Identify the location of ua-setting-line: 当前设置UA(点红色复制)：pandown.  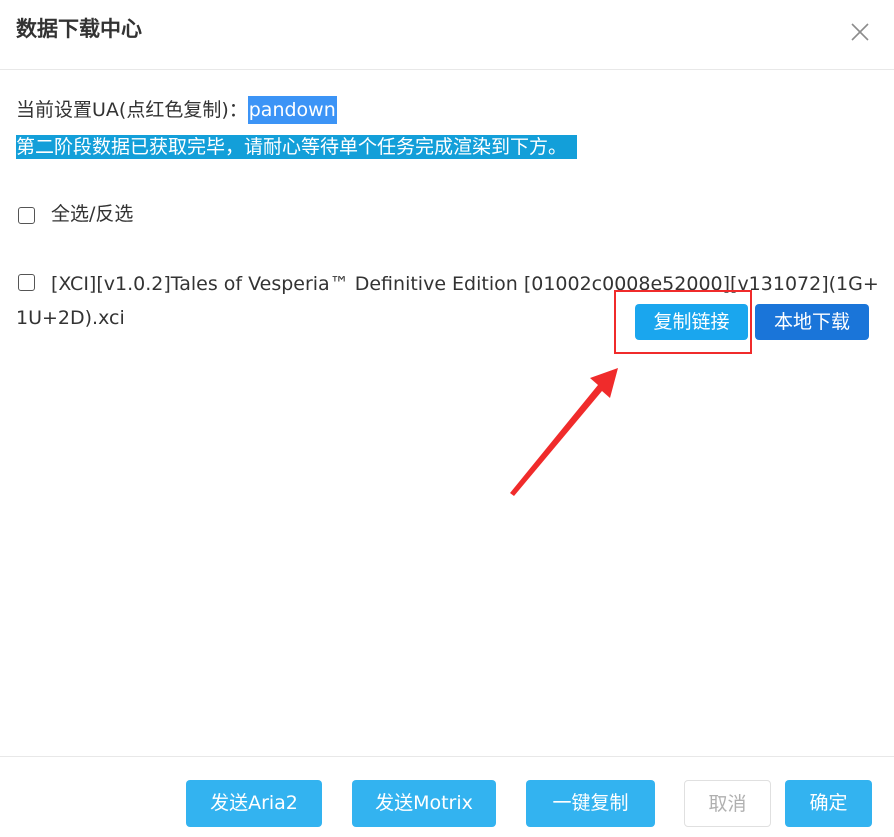
(176, 110).